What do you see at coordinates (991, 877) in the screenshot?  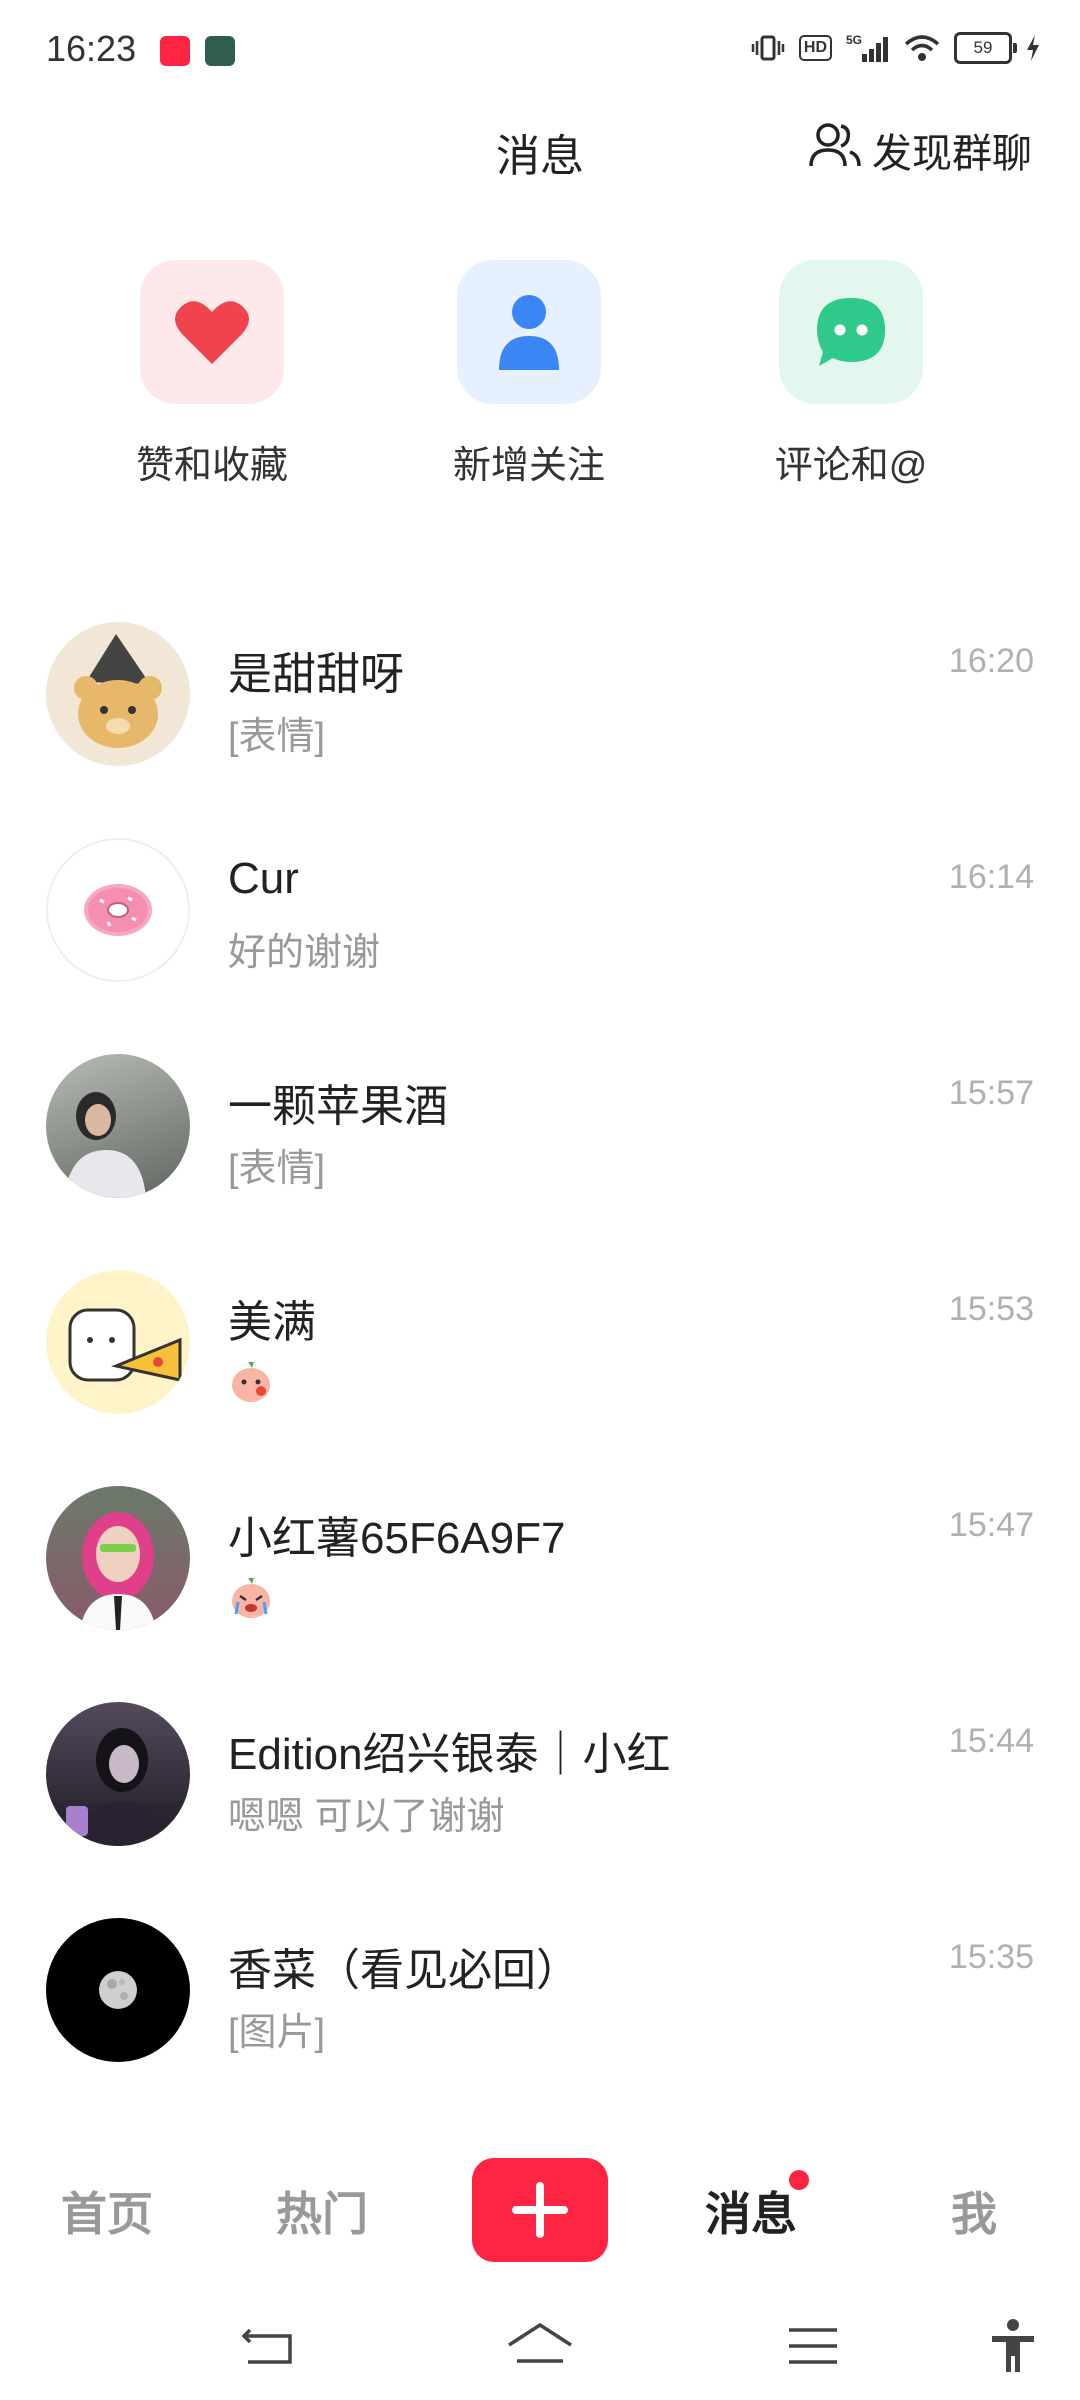 I see `conversation-time: 16:14` at bounding box center [991, 877].